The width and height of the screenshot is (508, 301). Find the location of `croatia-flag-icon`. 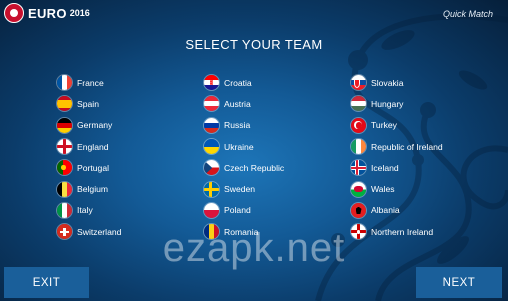

croatia-flag-icon is located at coordinates (211, 83).